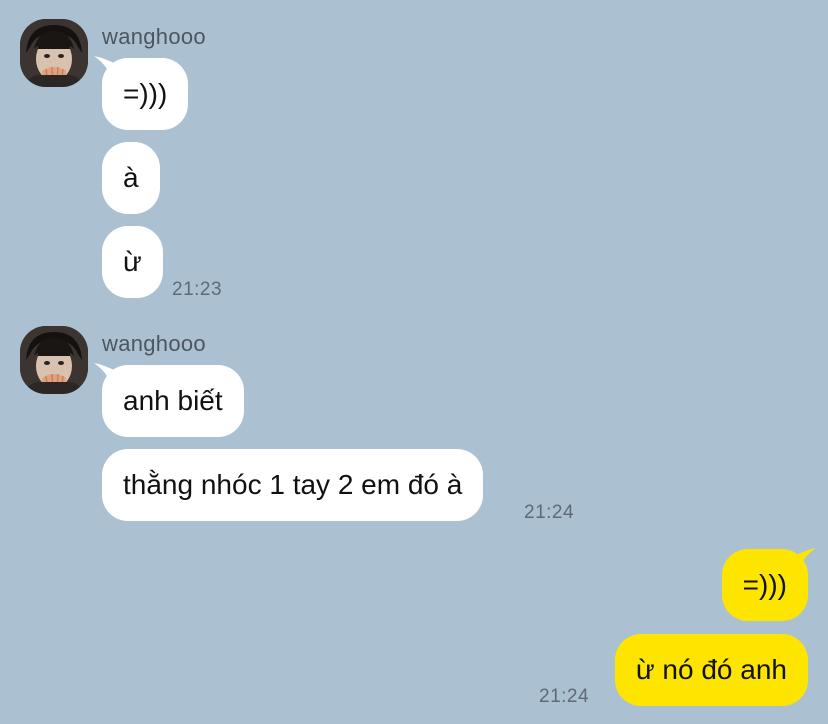 The height and width of the screenshot is (724, 828). Describe the element at coordinates (145, 94) in the screenshot. I see `incoming-message-bubble: =)))` at that location.